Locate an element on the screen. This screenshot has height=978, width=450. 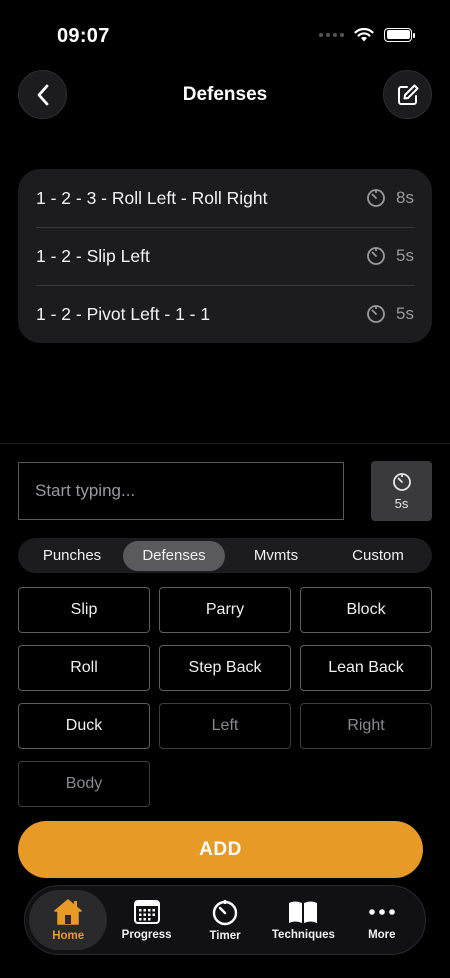
chip-step-back: Step Back is located at coordinates (225, 668).